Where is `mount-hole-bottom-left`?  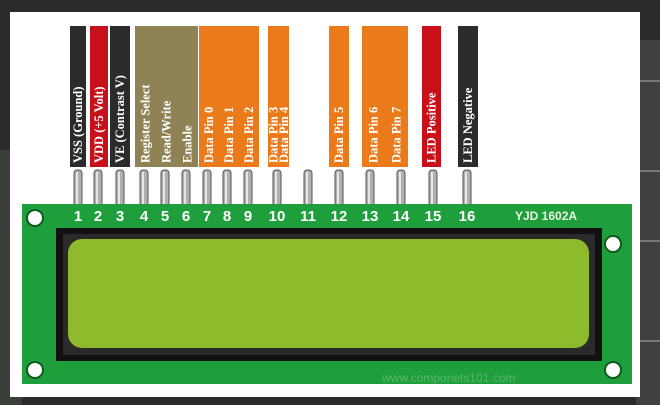 mount-hole-bottom-left is located at coordinates (35, 370).